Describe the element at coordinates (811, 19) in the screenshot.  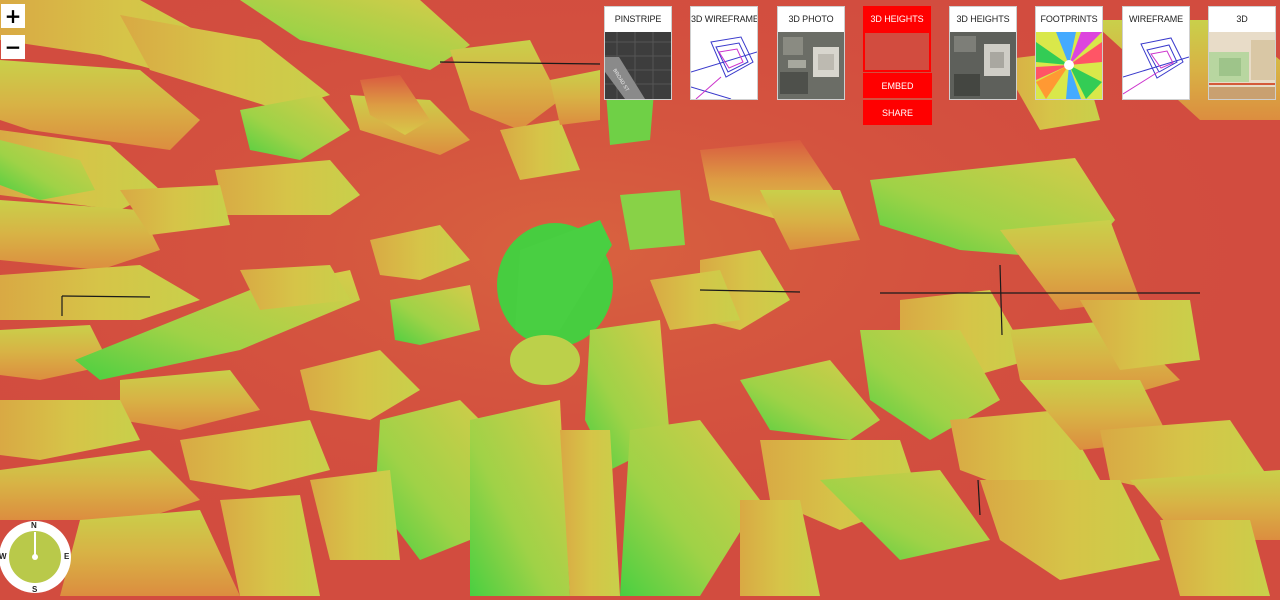
I see `layer-label: 3D PHOTO` at that location.